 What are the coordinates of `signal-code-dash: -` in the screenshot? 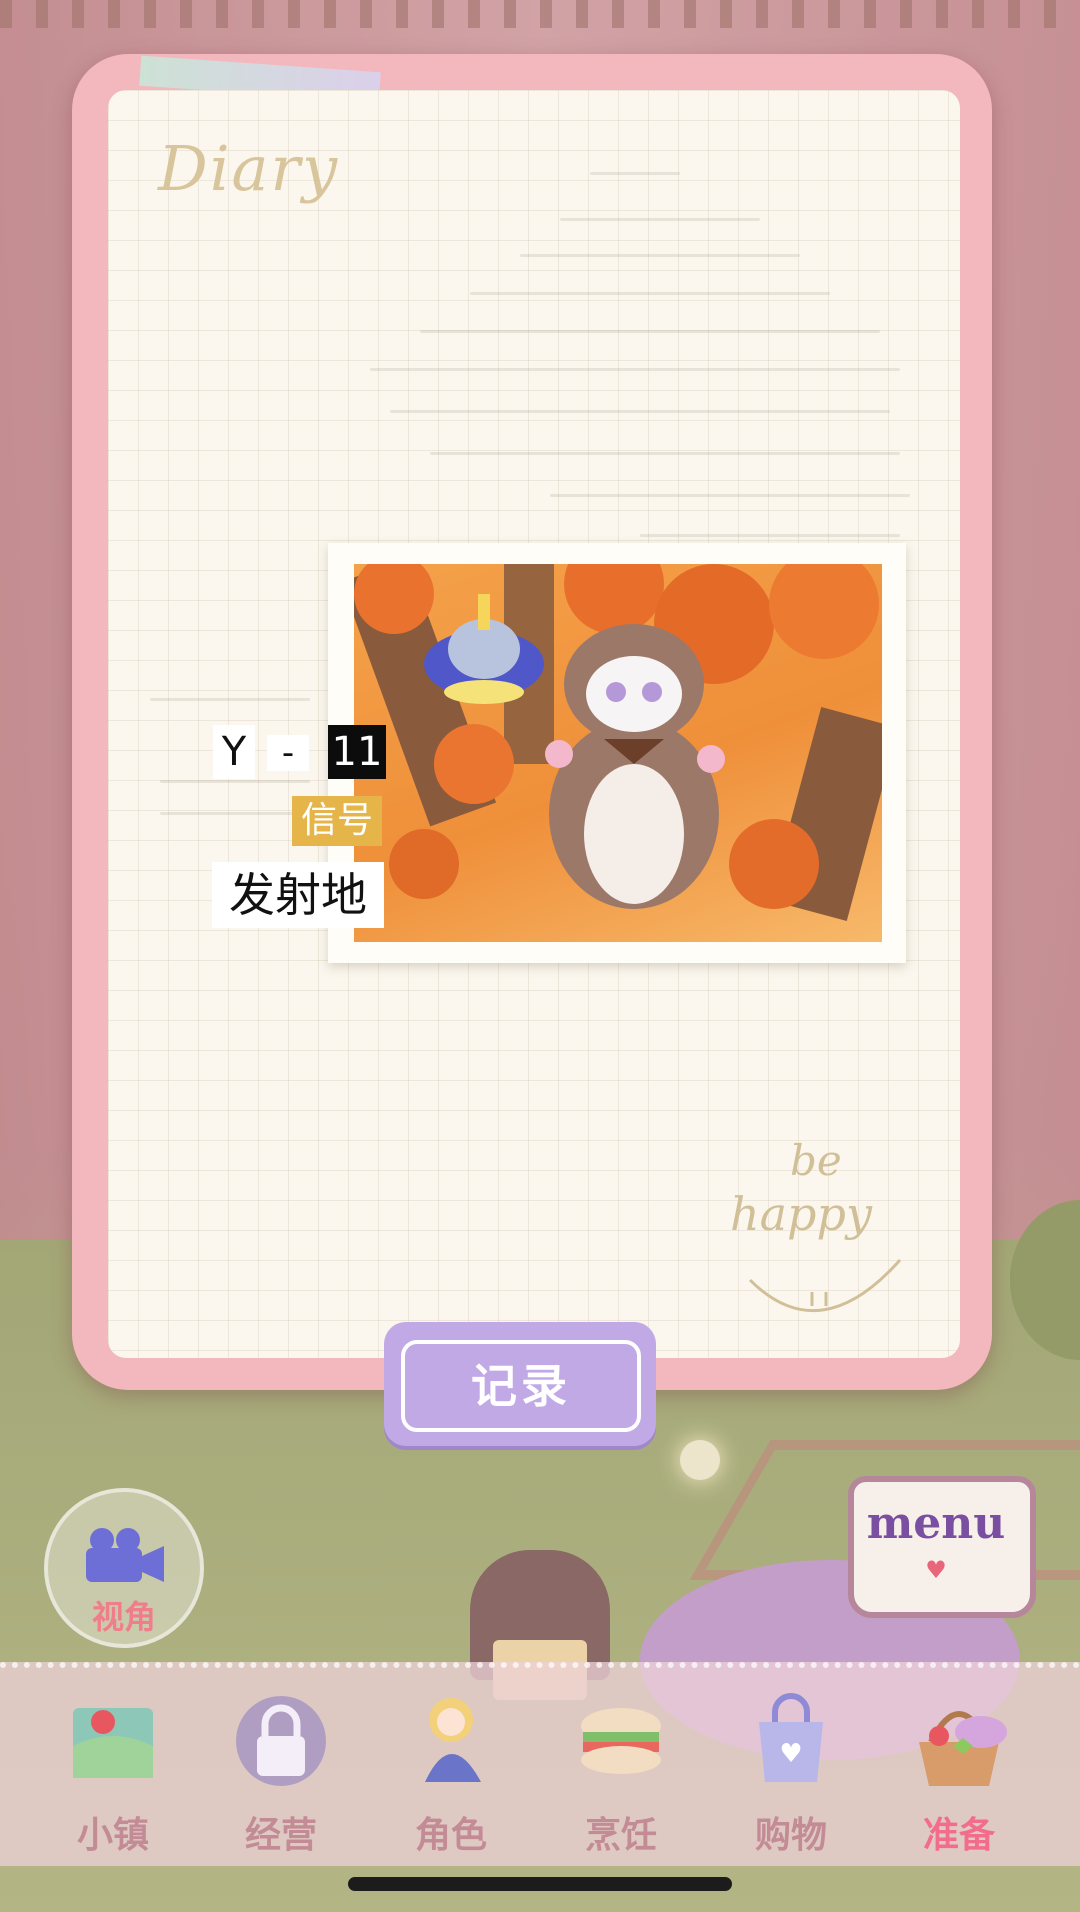 It's located at (288, 753).